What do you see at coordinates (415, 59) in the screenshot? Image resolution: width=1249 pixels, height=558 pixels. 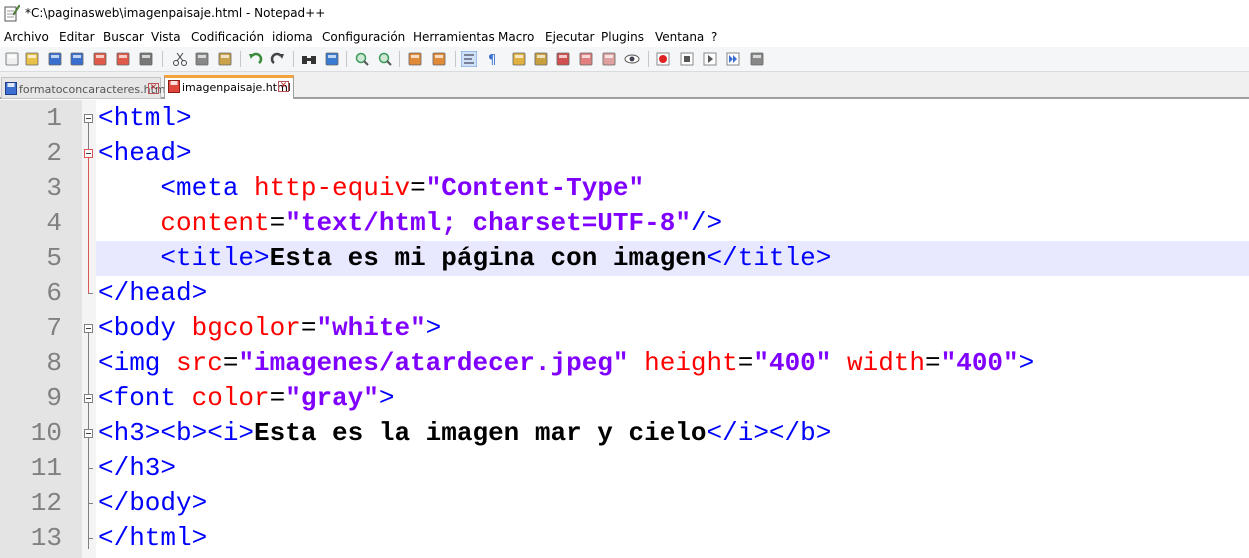 I see `sync-vertical-icon` at bounding box center [415, 59].